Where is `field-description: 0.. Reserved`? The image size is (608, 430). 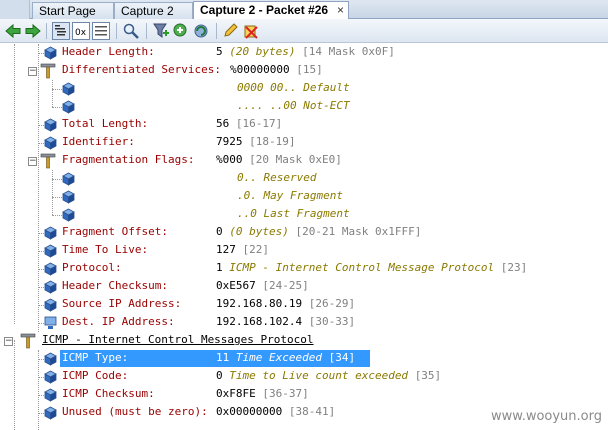 field-description: 0.. Reserved is located at coordinates (277, 177).